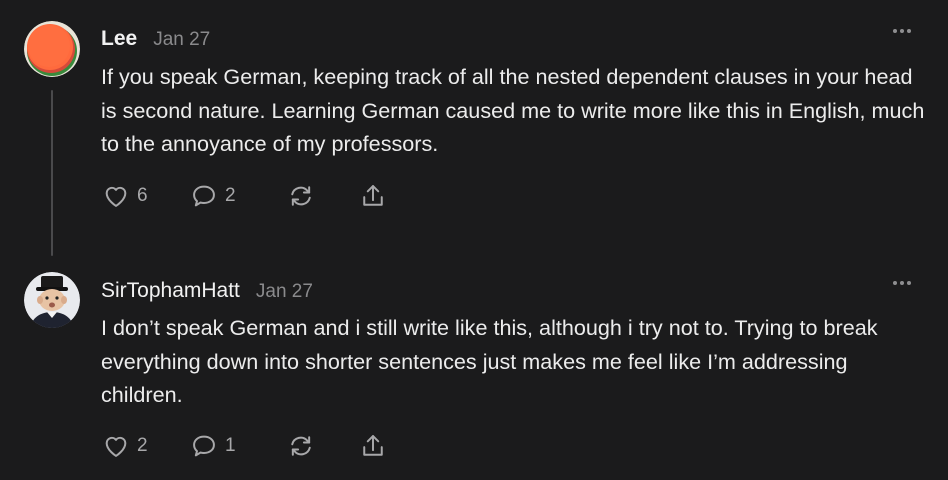 The width and height of the screenshot is (948, 480). I want to click on like-count: 2, so click(142, 445).